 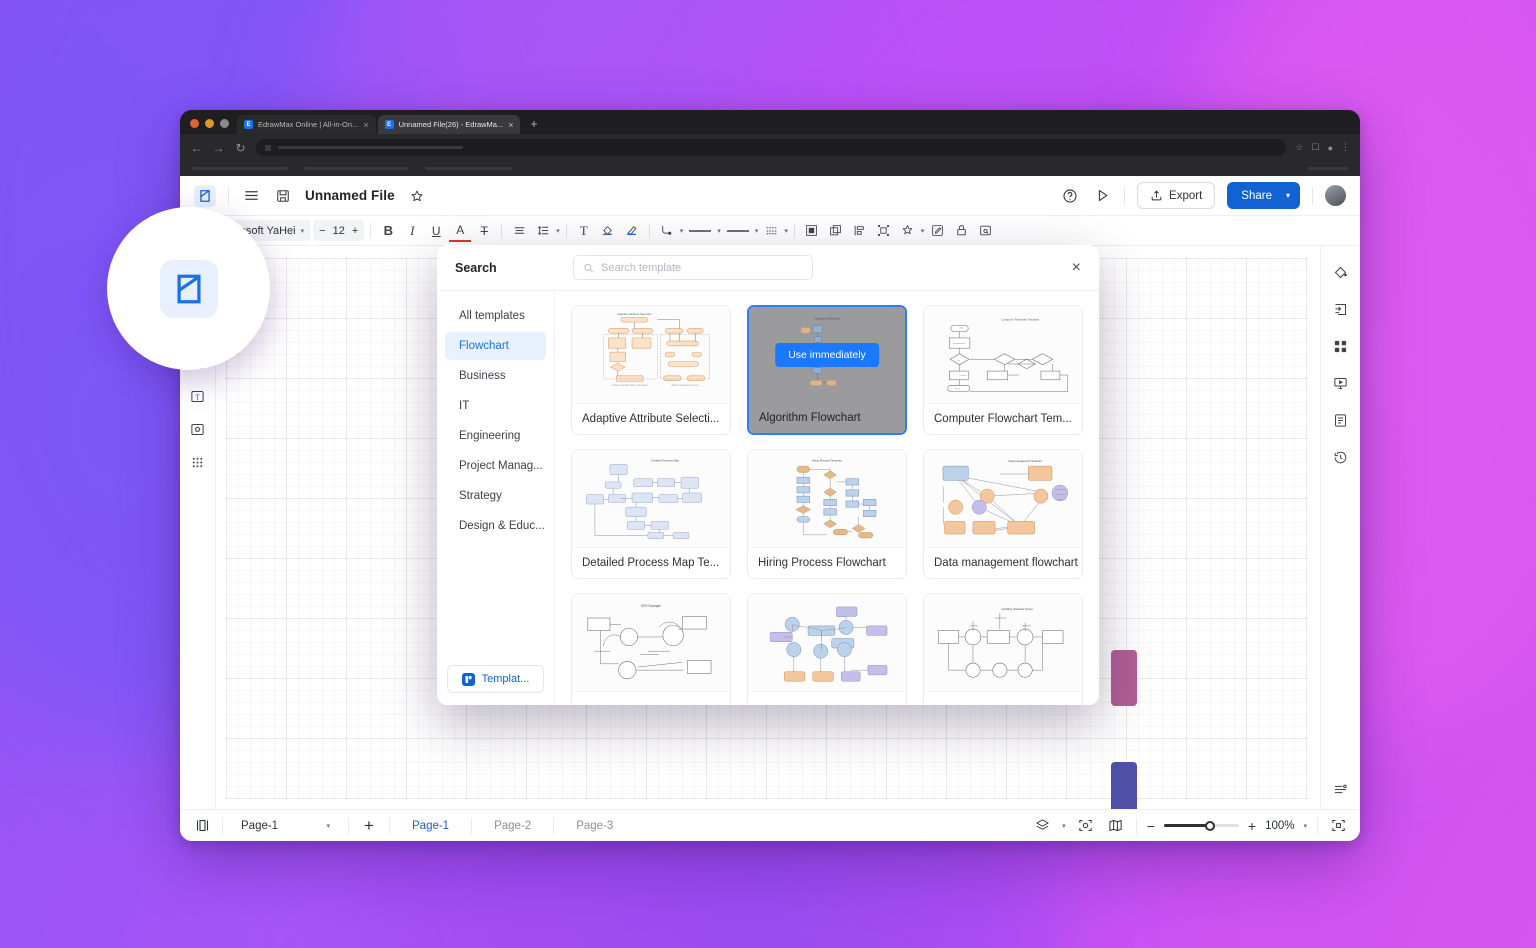 What do you see at coordinates (495, 406) in the screenshot?
I see `sidebar-item-it: IT` at bounding box center [495, 406].